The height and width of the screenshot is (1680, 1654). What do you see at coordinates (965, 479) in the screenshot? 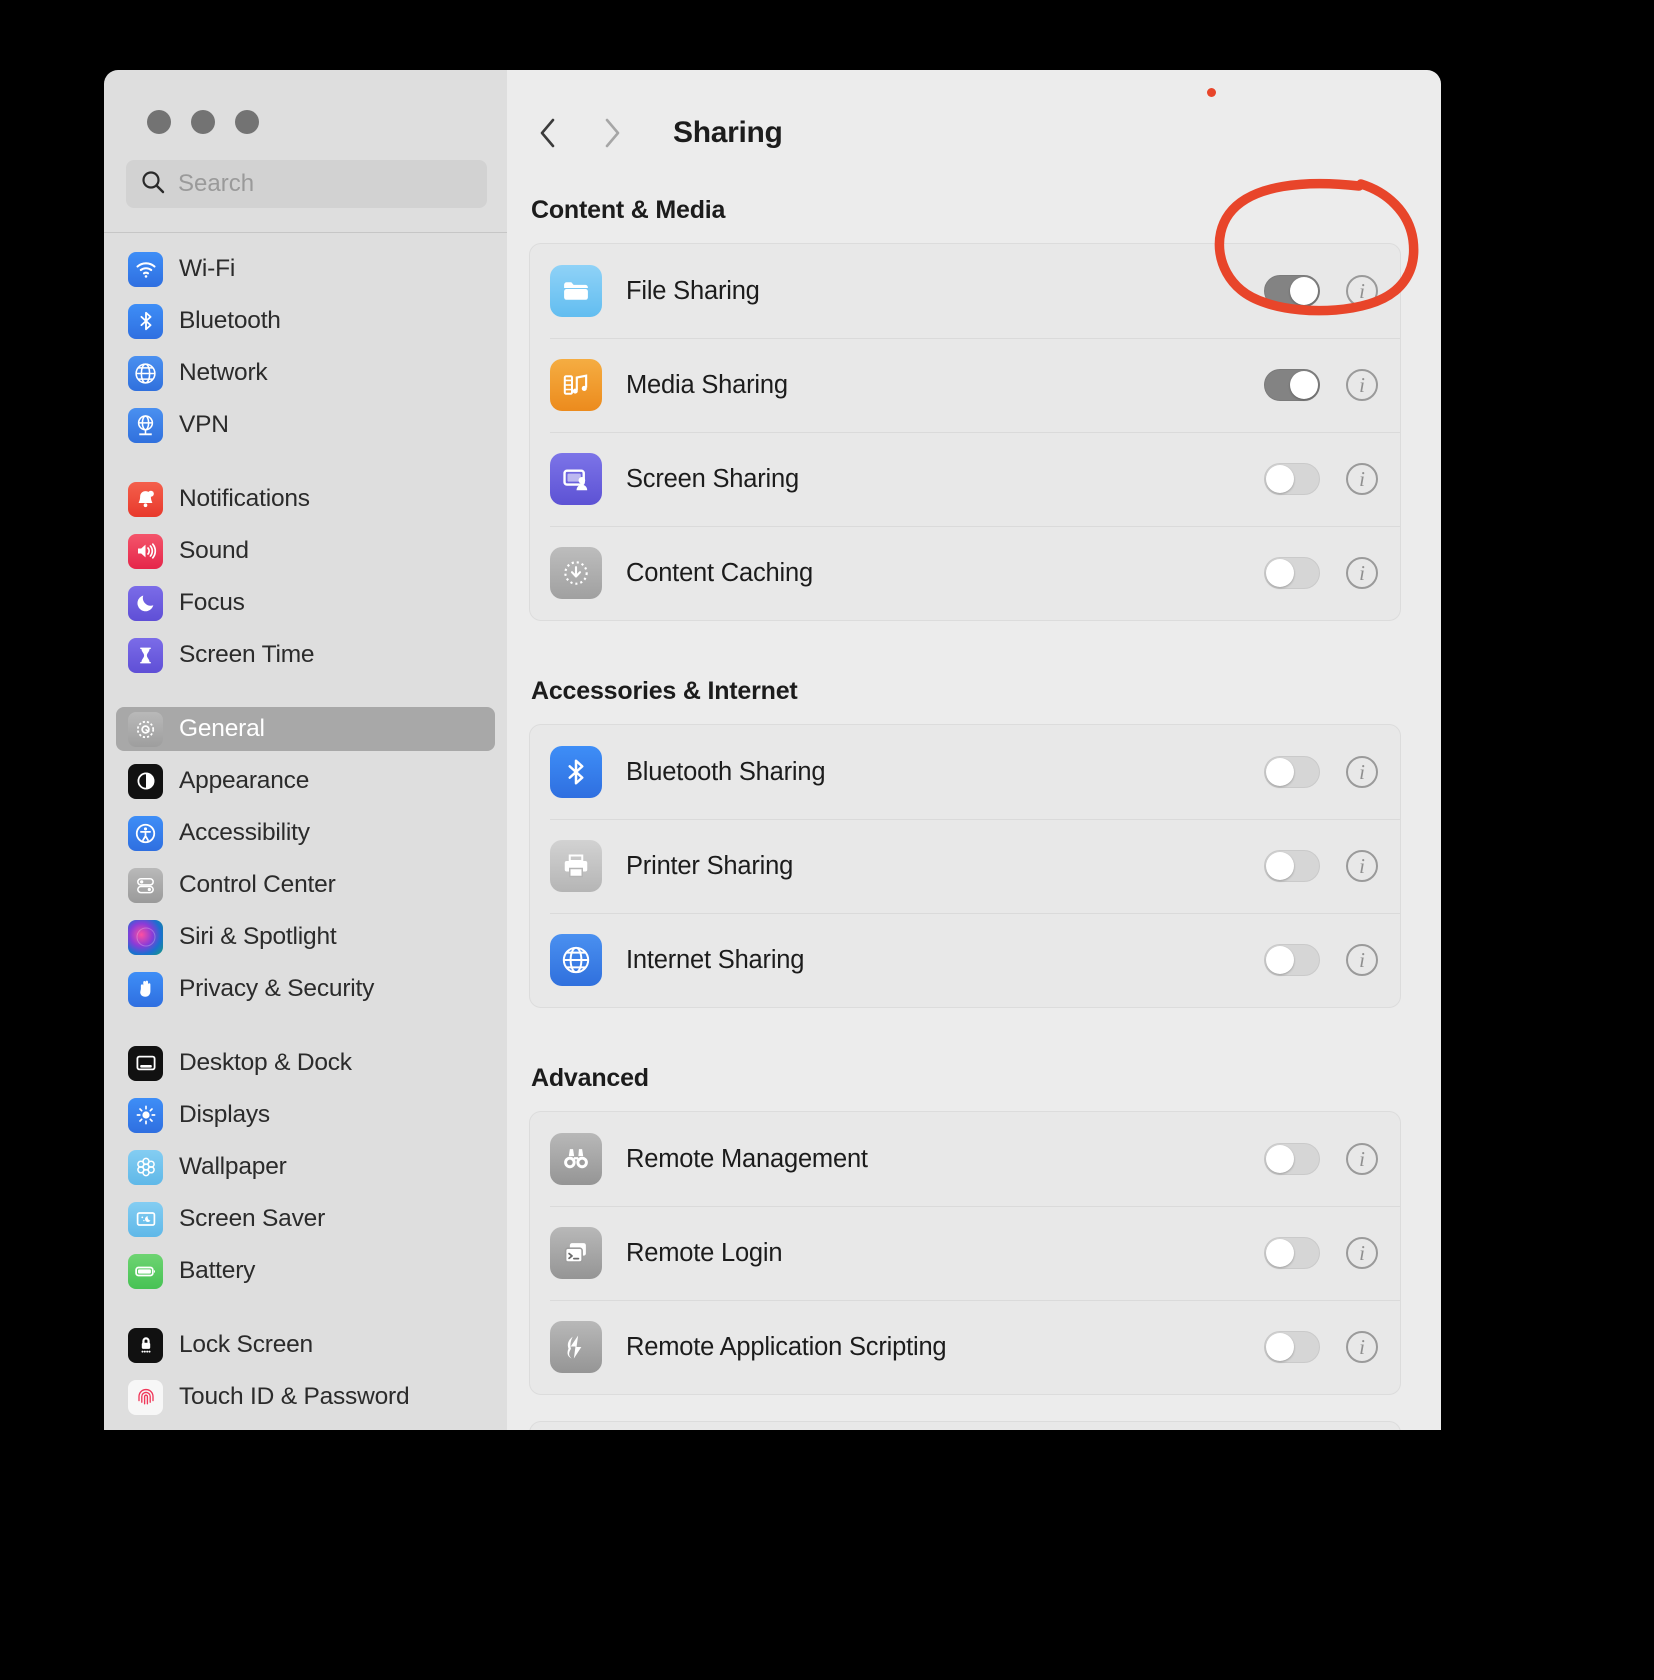
I see `row-screen-sharing: Screen Sharing i` at bounding box center [965, 479].